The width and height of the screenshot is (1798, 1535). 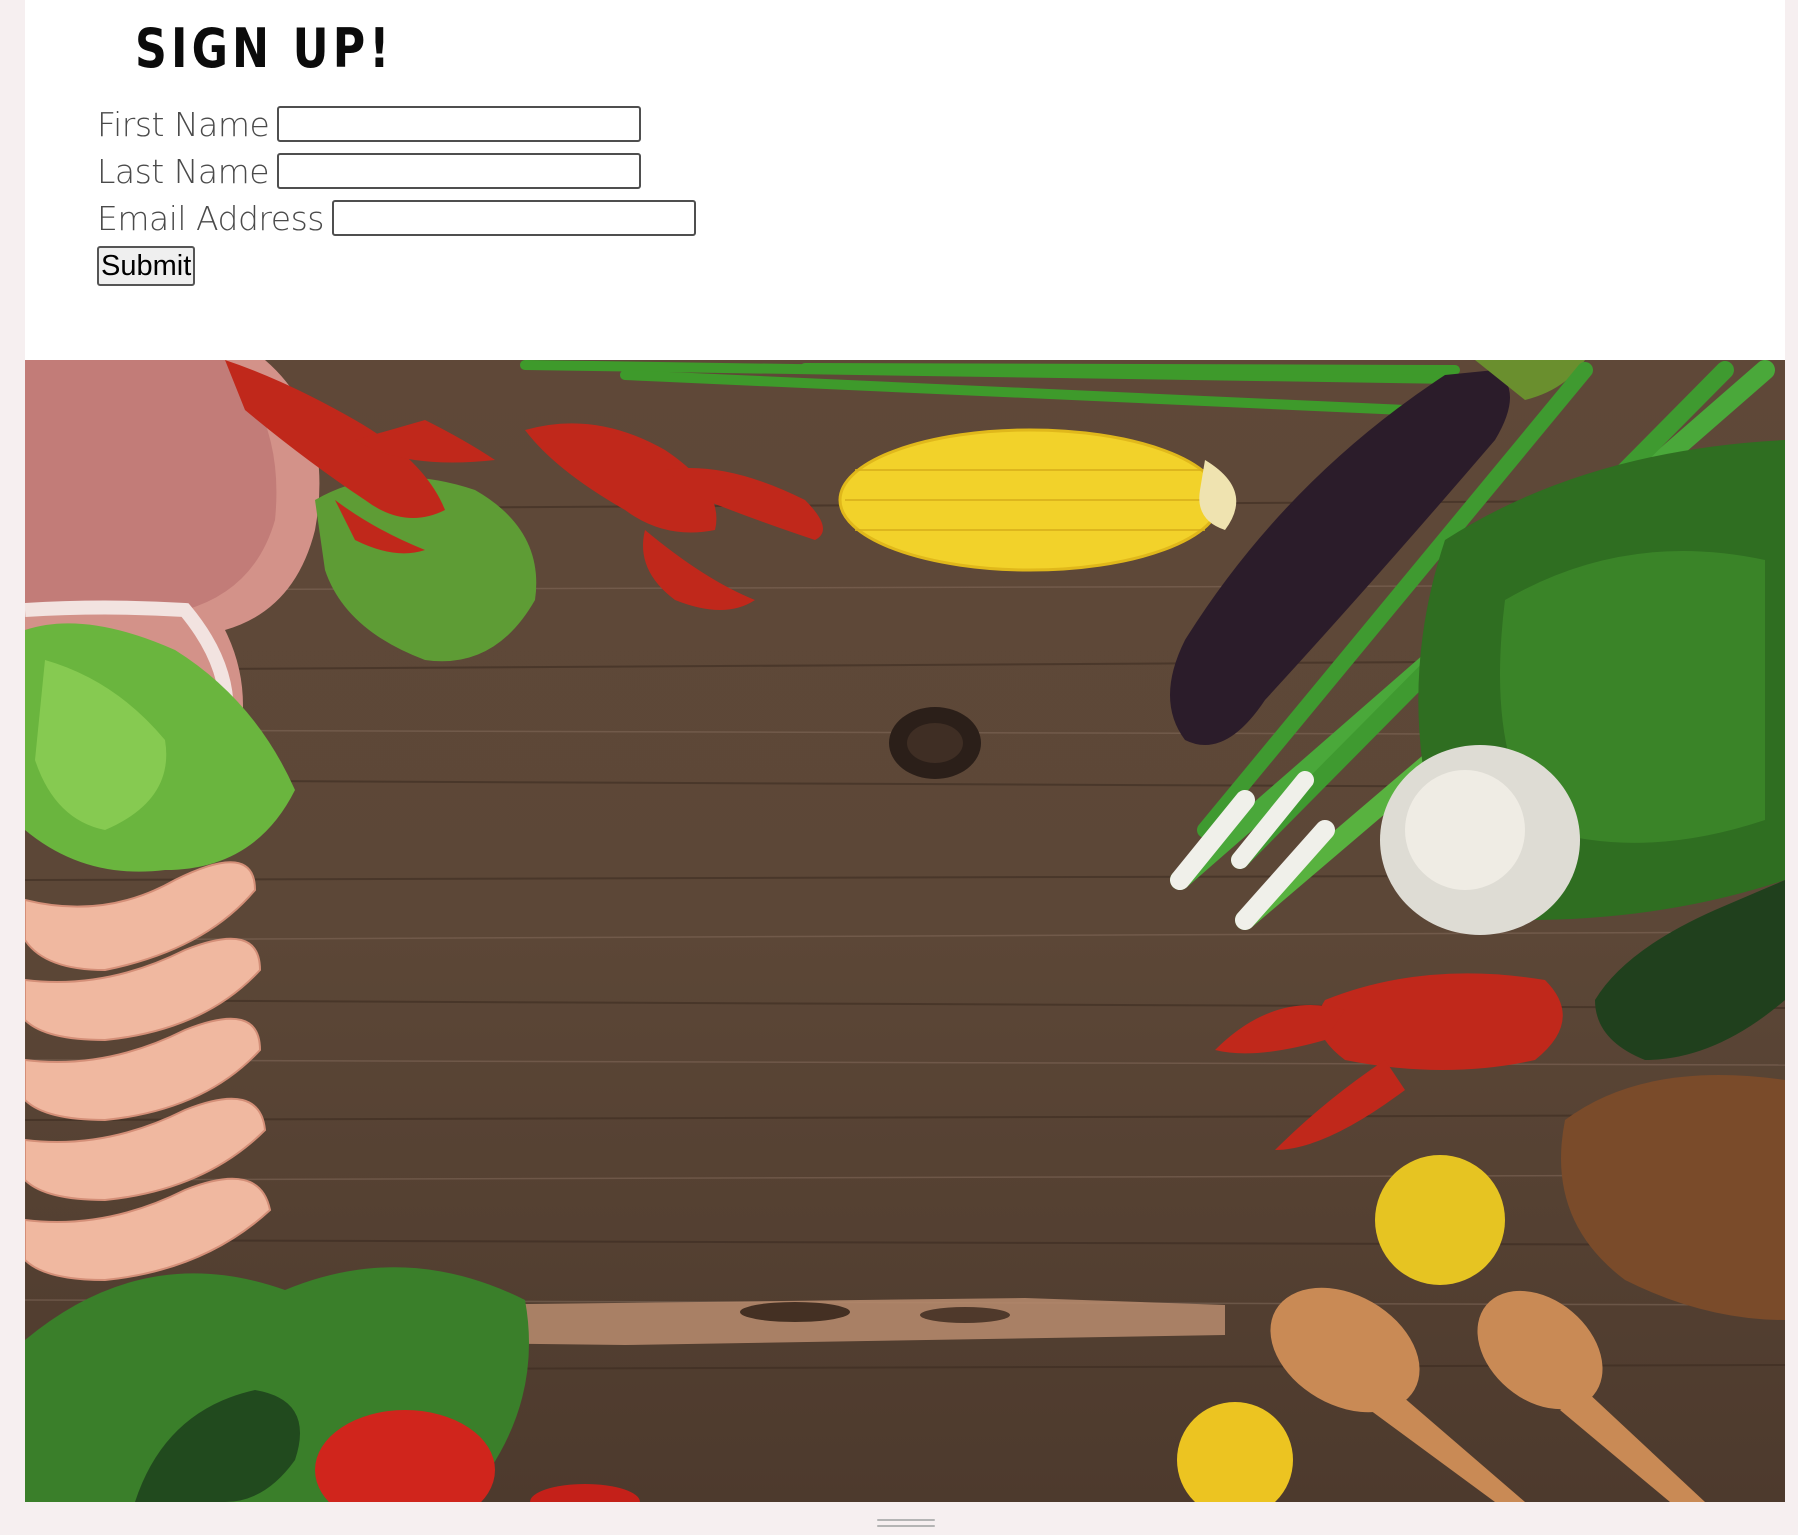 I want to click on first-name-input, so click(x=459, y=124).